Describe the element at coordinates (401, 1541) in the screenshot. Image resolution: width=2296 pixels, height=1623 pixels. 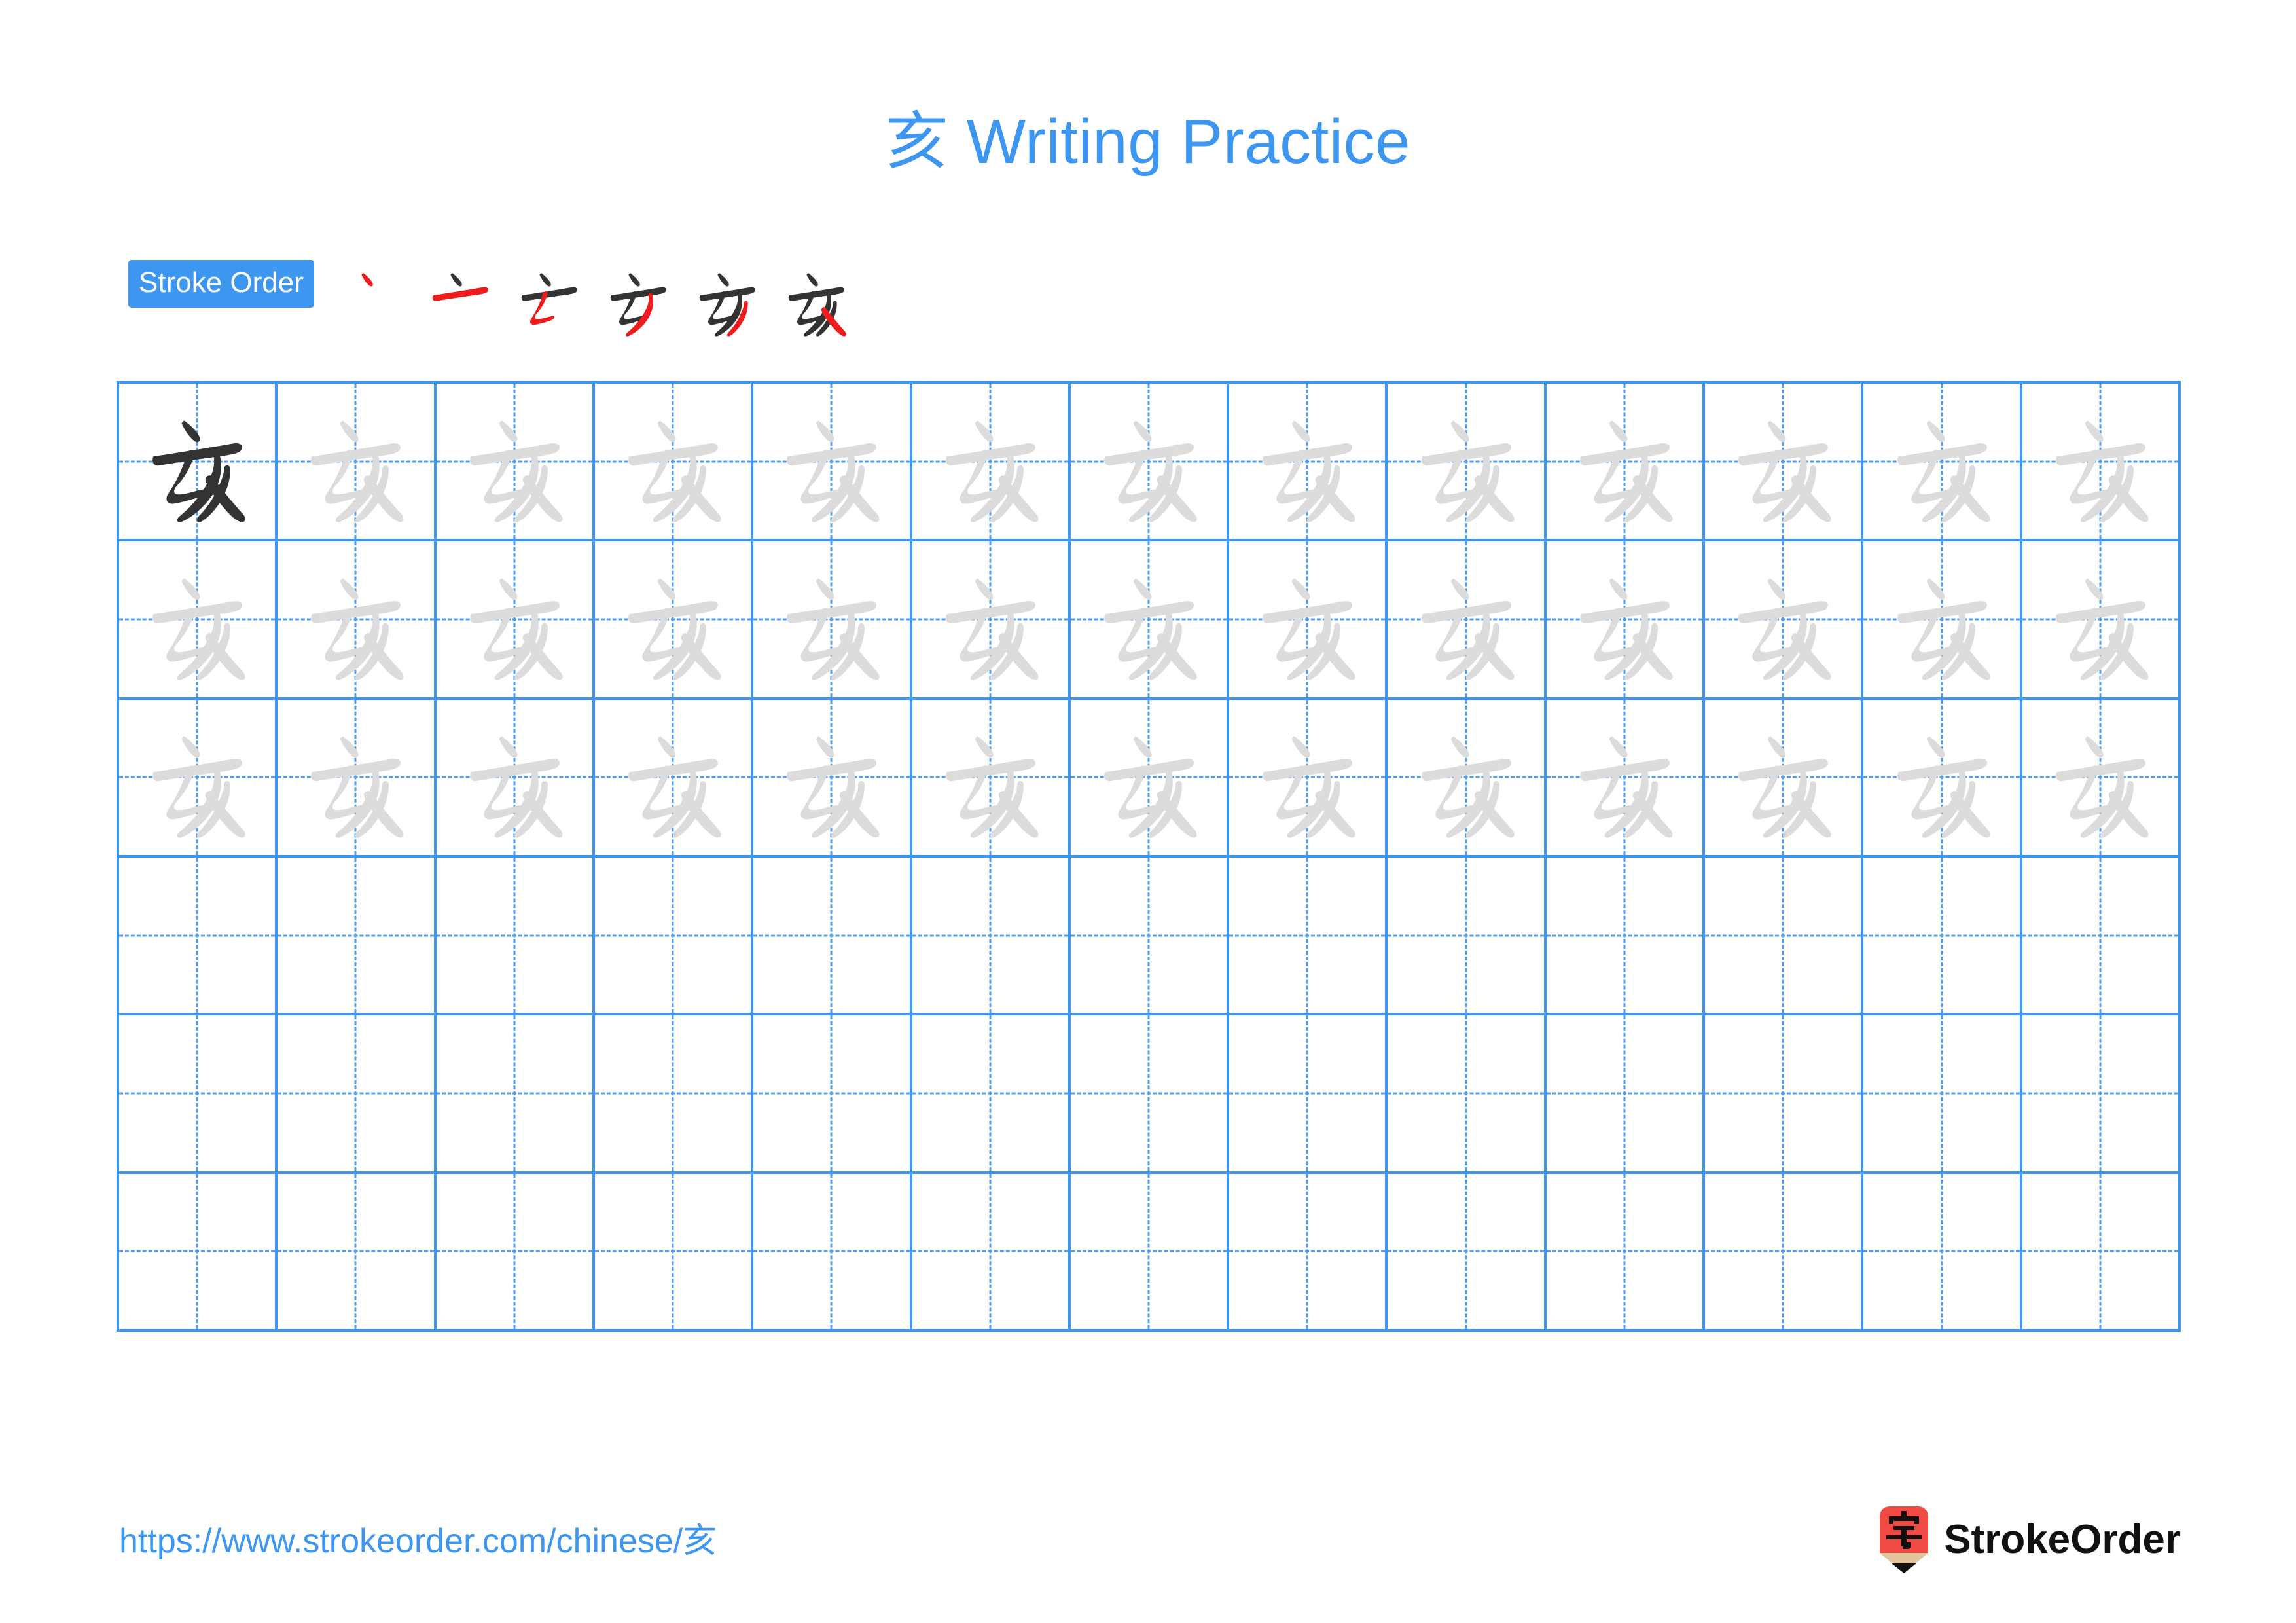
I see `footer-url-text: https://www.strokeorder.com/chinese/` at that location.